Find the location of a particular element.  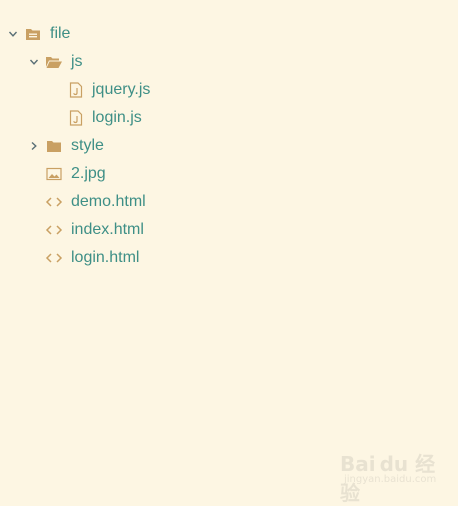

folder-open-icon is located at coordinates (54, 62).